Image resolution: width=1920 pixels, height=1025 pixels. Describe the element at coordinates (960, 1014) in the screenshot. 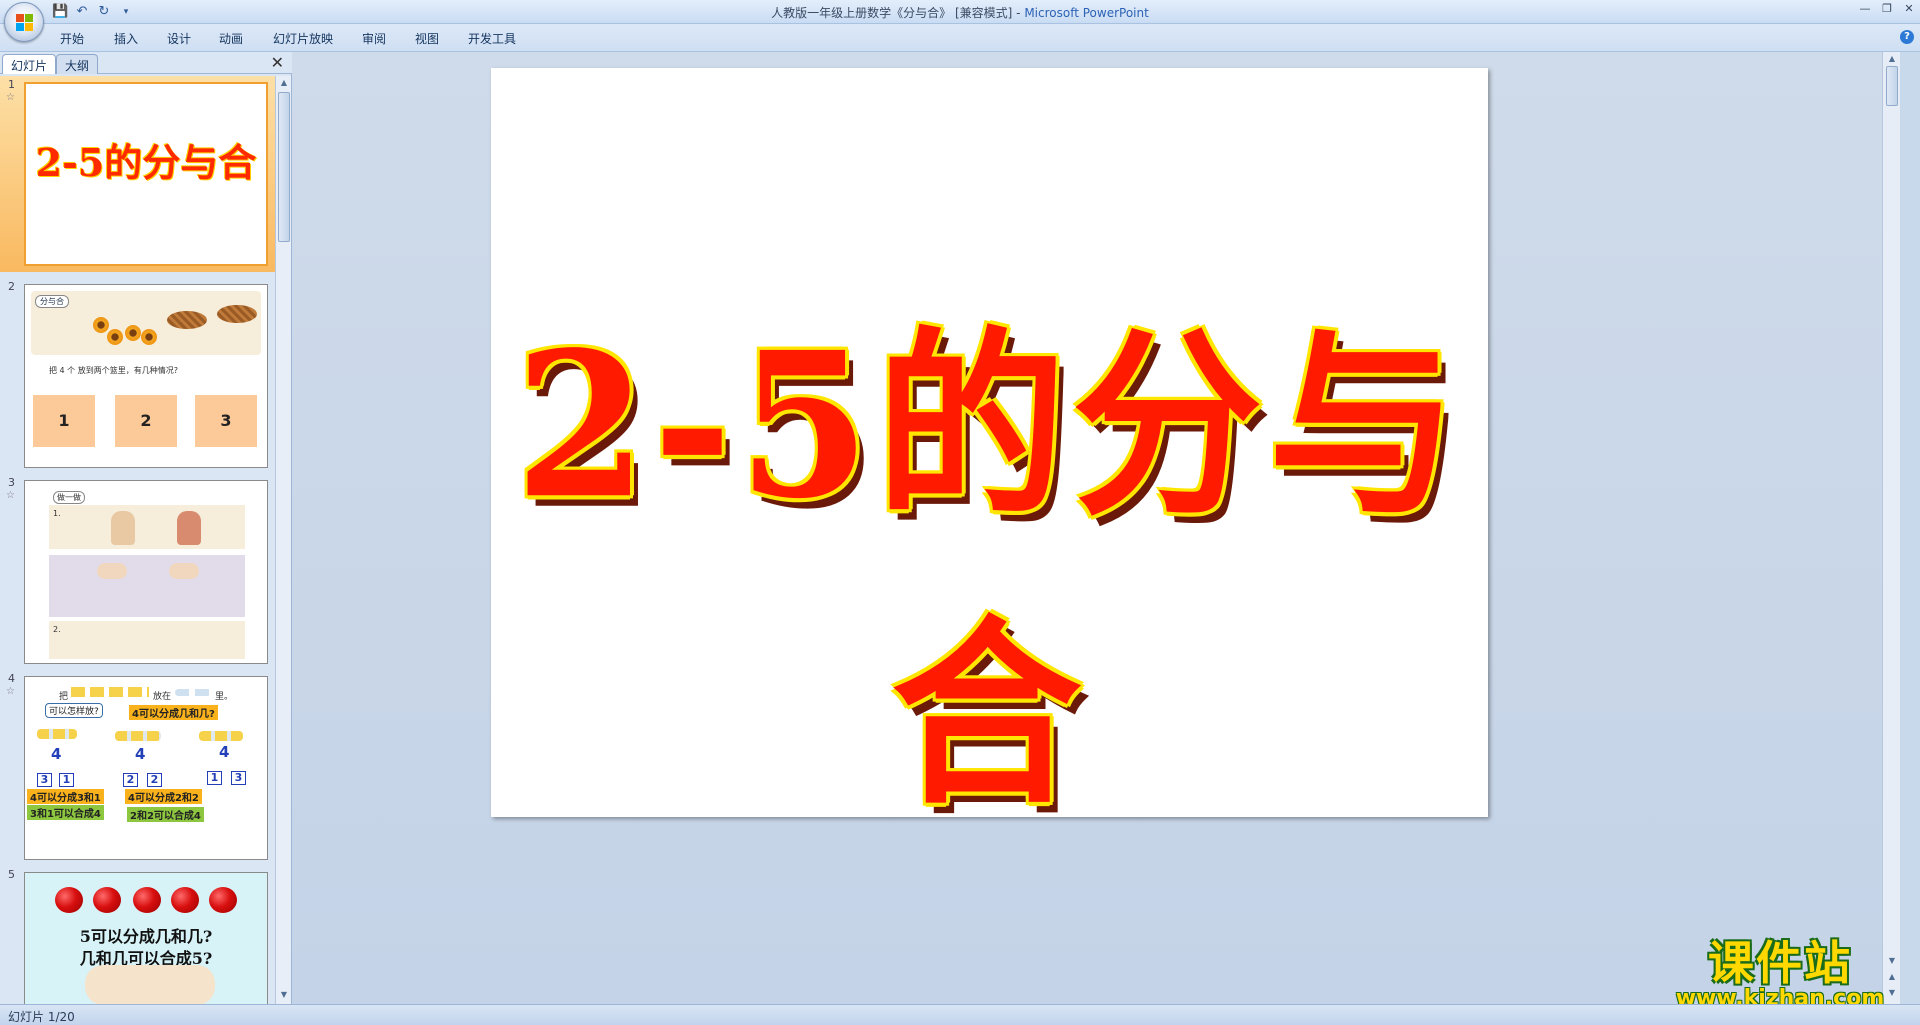

I see `status-bar: 幻灯片 1/20` at that location.